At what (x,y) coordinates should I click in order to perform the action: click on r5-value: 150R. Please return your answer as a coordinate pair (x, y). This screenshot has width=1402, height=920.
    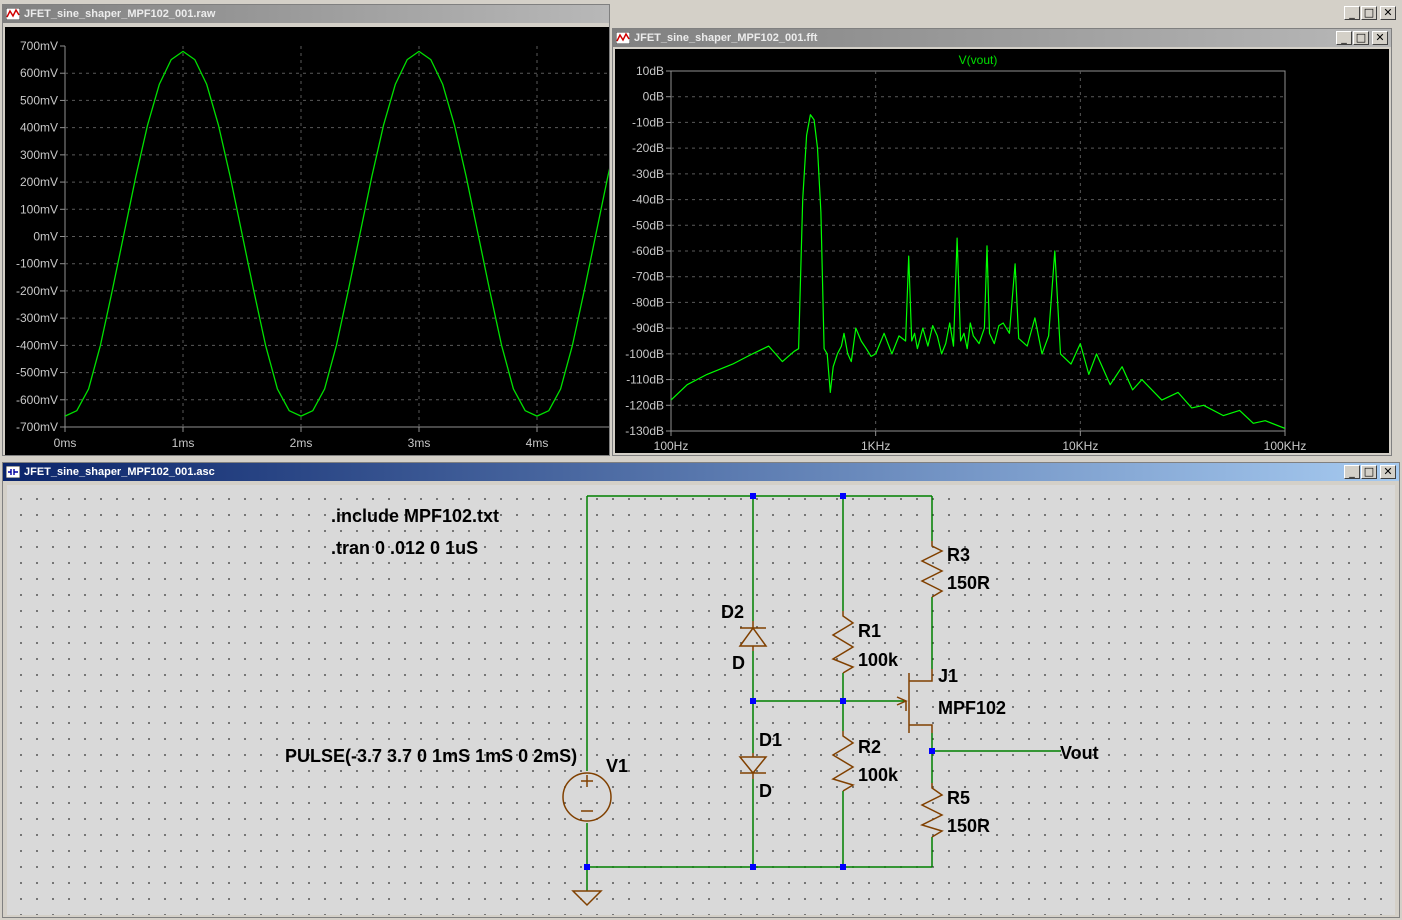
    Looking at the image, I should click on (968, 826).